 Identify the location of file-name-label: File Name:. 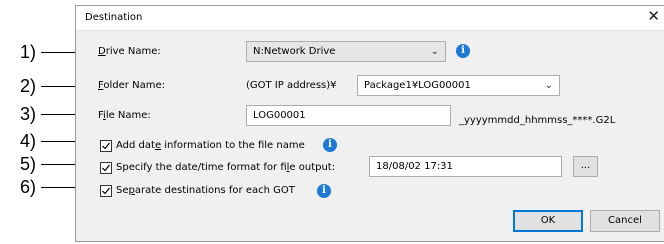
(124, 115).